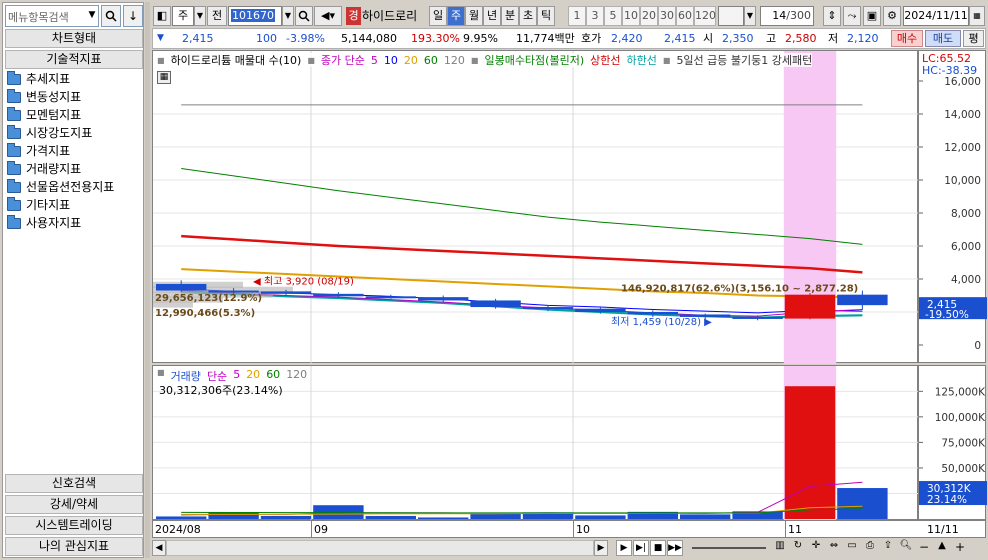  Describe the element at coordinates (159, 548) in the screenshot. I see `scroll-left-icon: ◀` at that location.